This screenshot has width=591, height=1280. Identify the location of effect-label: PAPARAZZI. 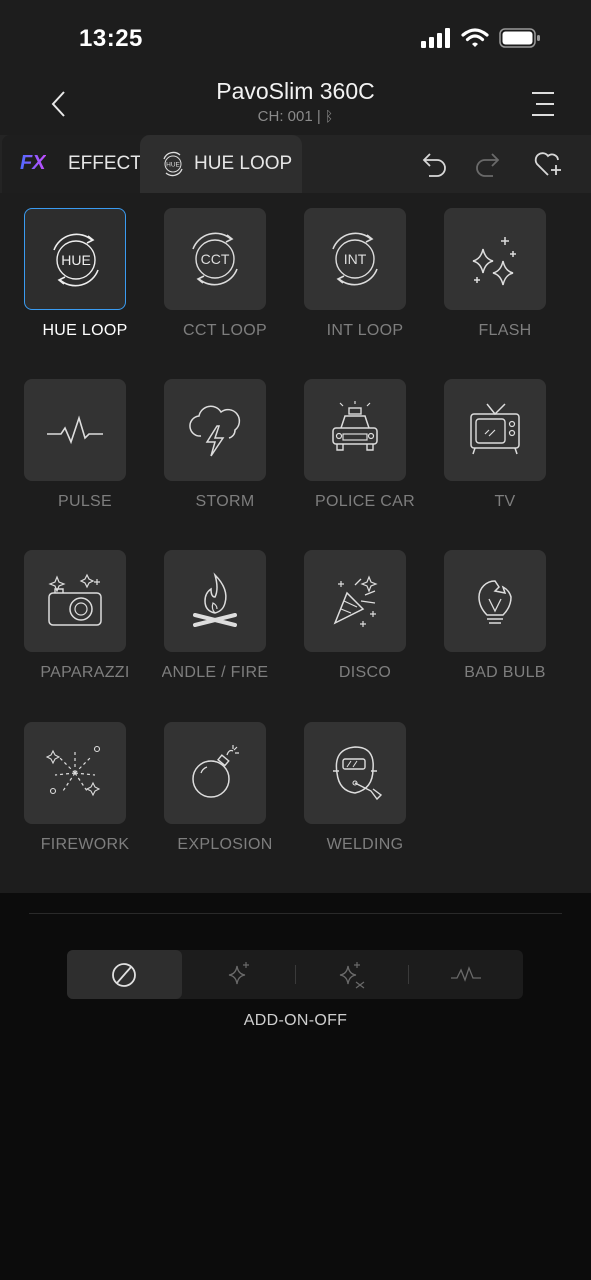
(85, 672).